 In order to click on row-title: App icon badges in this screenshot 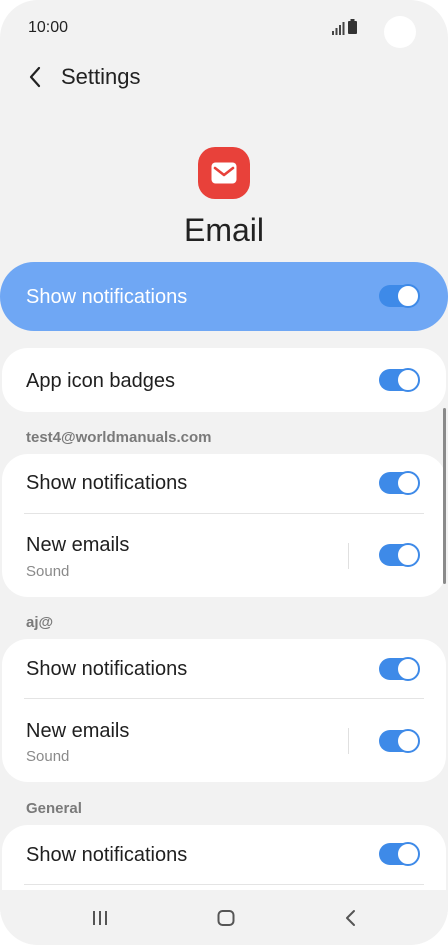, I will do `click(101, 381)`.